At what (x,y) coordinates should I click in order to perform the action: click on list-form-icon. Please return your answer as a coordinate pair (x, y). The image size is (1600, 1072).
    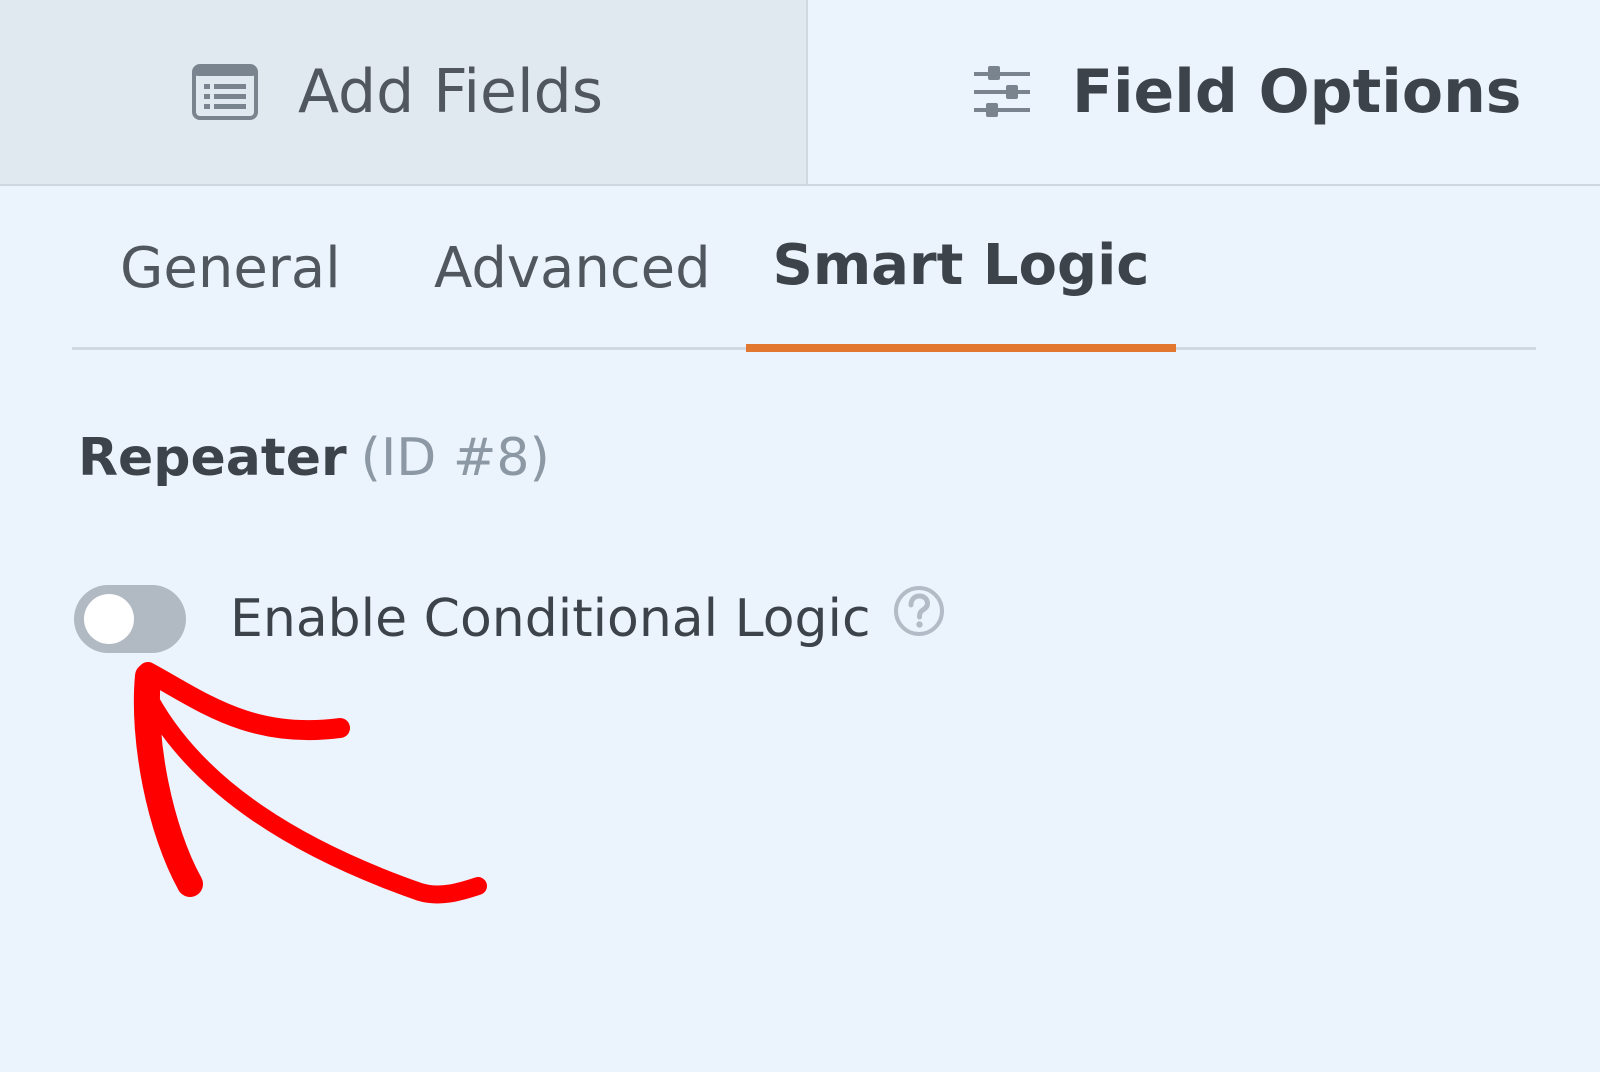
    Looking at the image, I should click on (225, 92).